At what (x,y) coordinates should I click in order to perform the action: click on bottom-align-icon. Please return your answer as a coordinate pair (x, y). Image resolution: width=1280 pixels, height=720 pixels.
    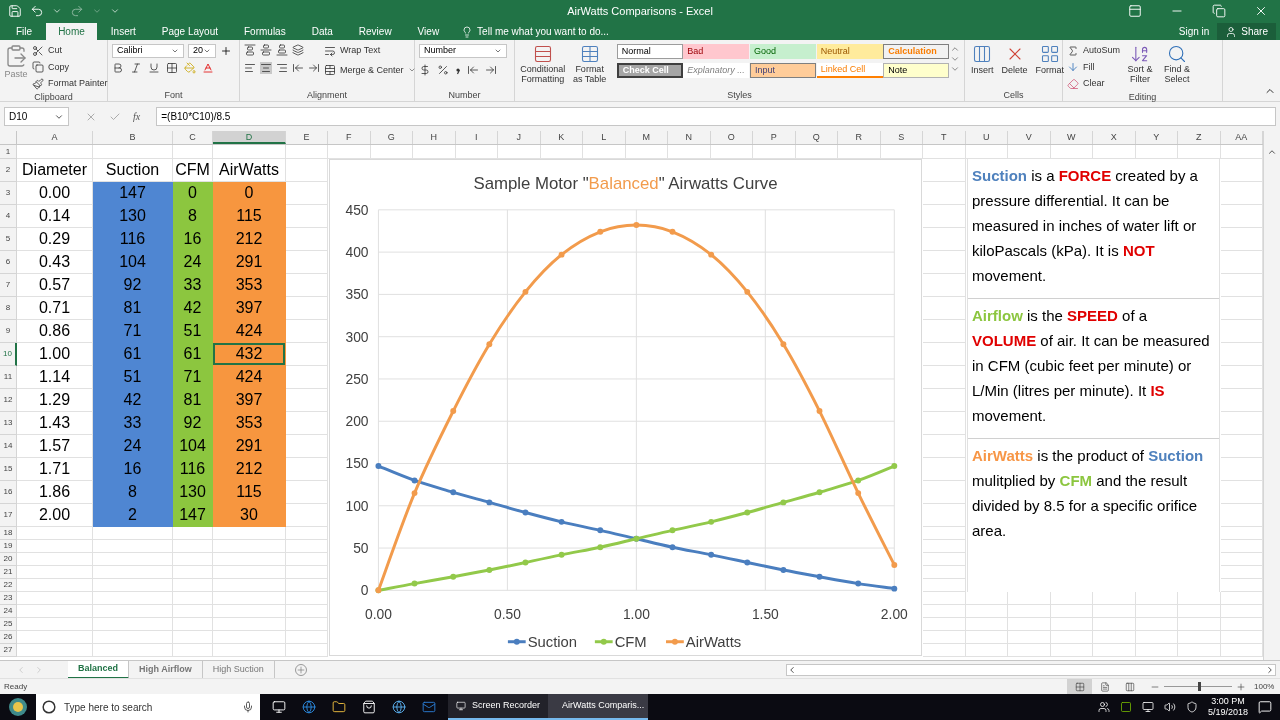
    Looking at the image, I should click on (282, 50).